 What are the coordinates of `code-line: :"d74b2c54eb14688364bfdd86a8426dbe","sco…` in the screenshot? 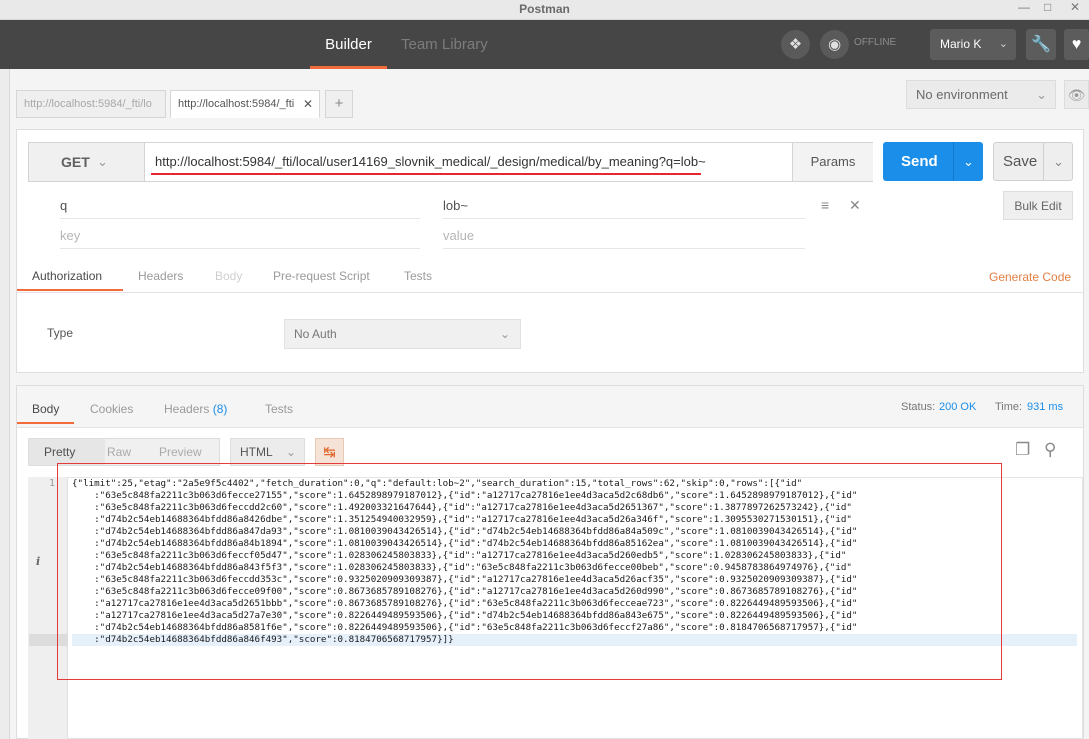 It's located at (462, 519).